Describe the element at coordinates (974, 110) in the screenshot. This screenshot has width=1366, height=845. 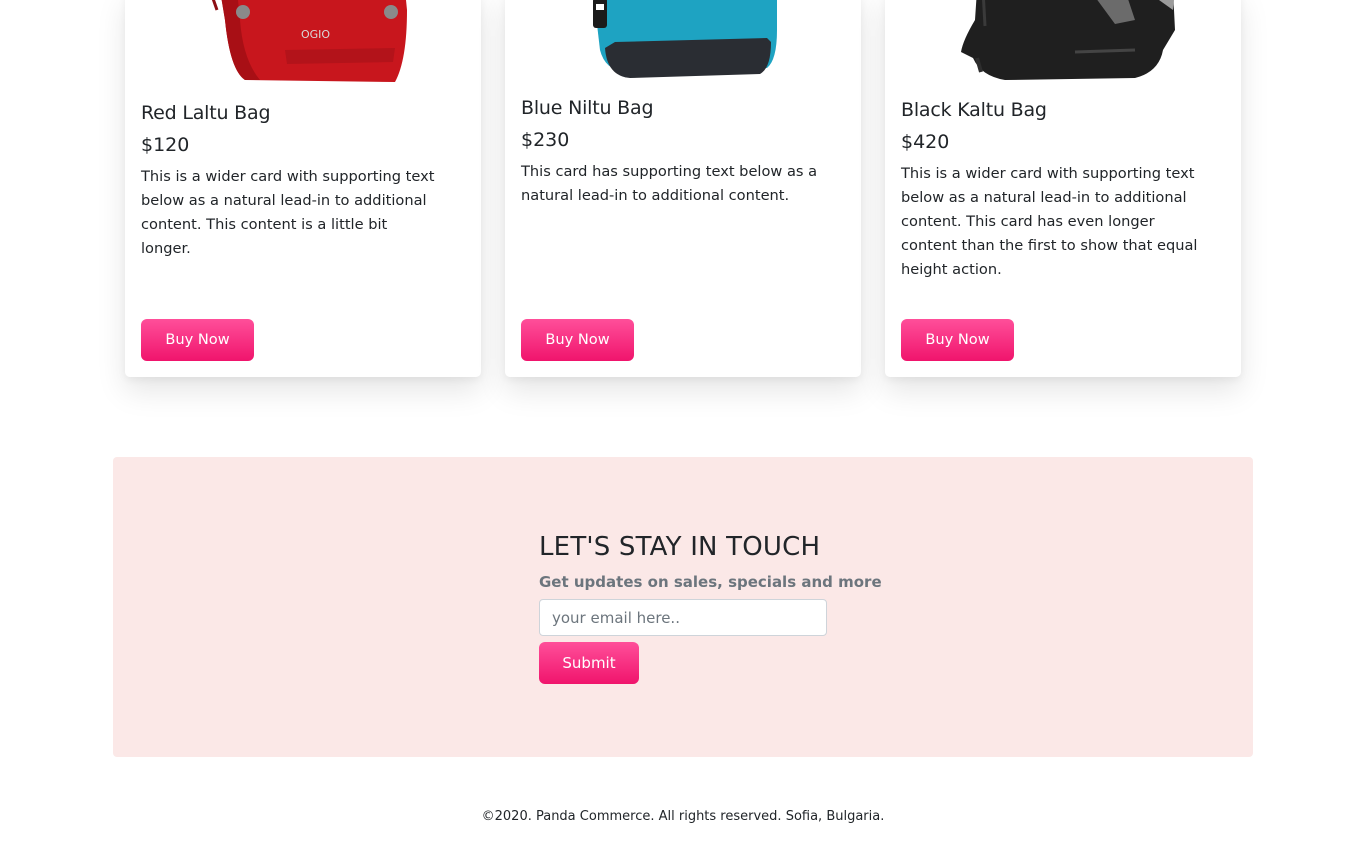
I see `product-title: Black Kaltu Bag` at that location.